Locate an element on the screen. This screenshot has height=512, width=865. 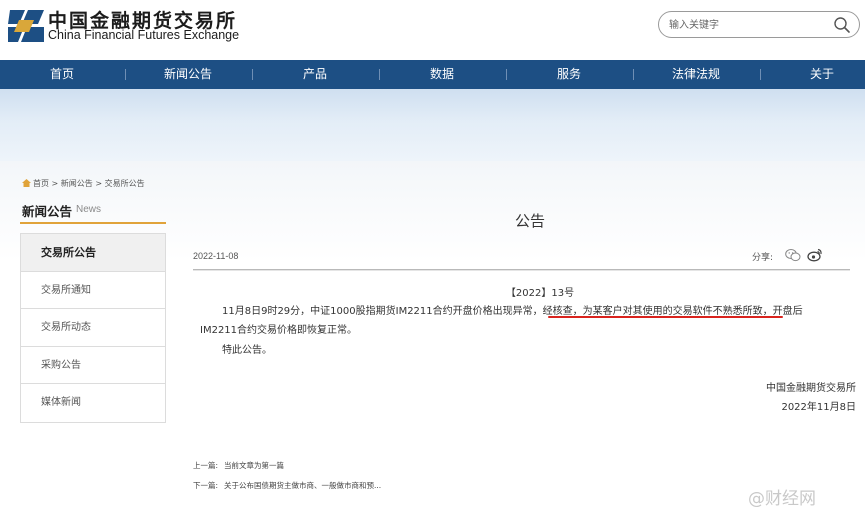
signature-date: 2022年11月8日 is located at coordinates (818, 407).